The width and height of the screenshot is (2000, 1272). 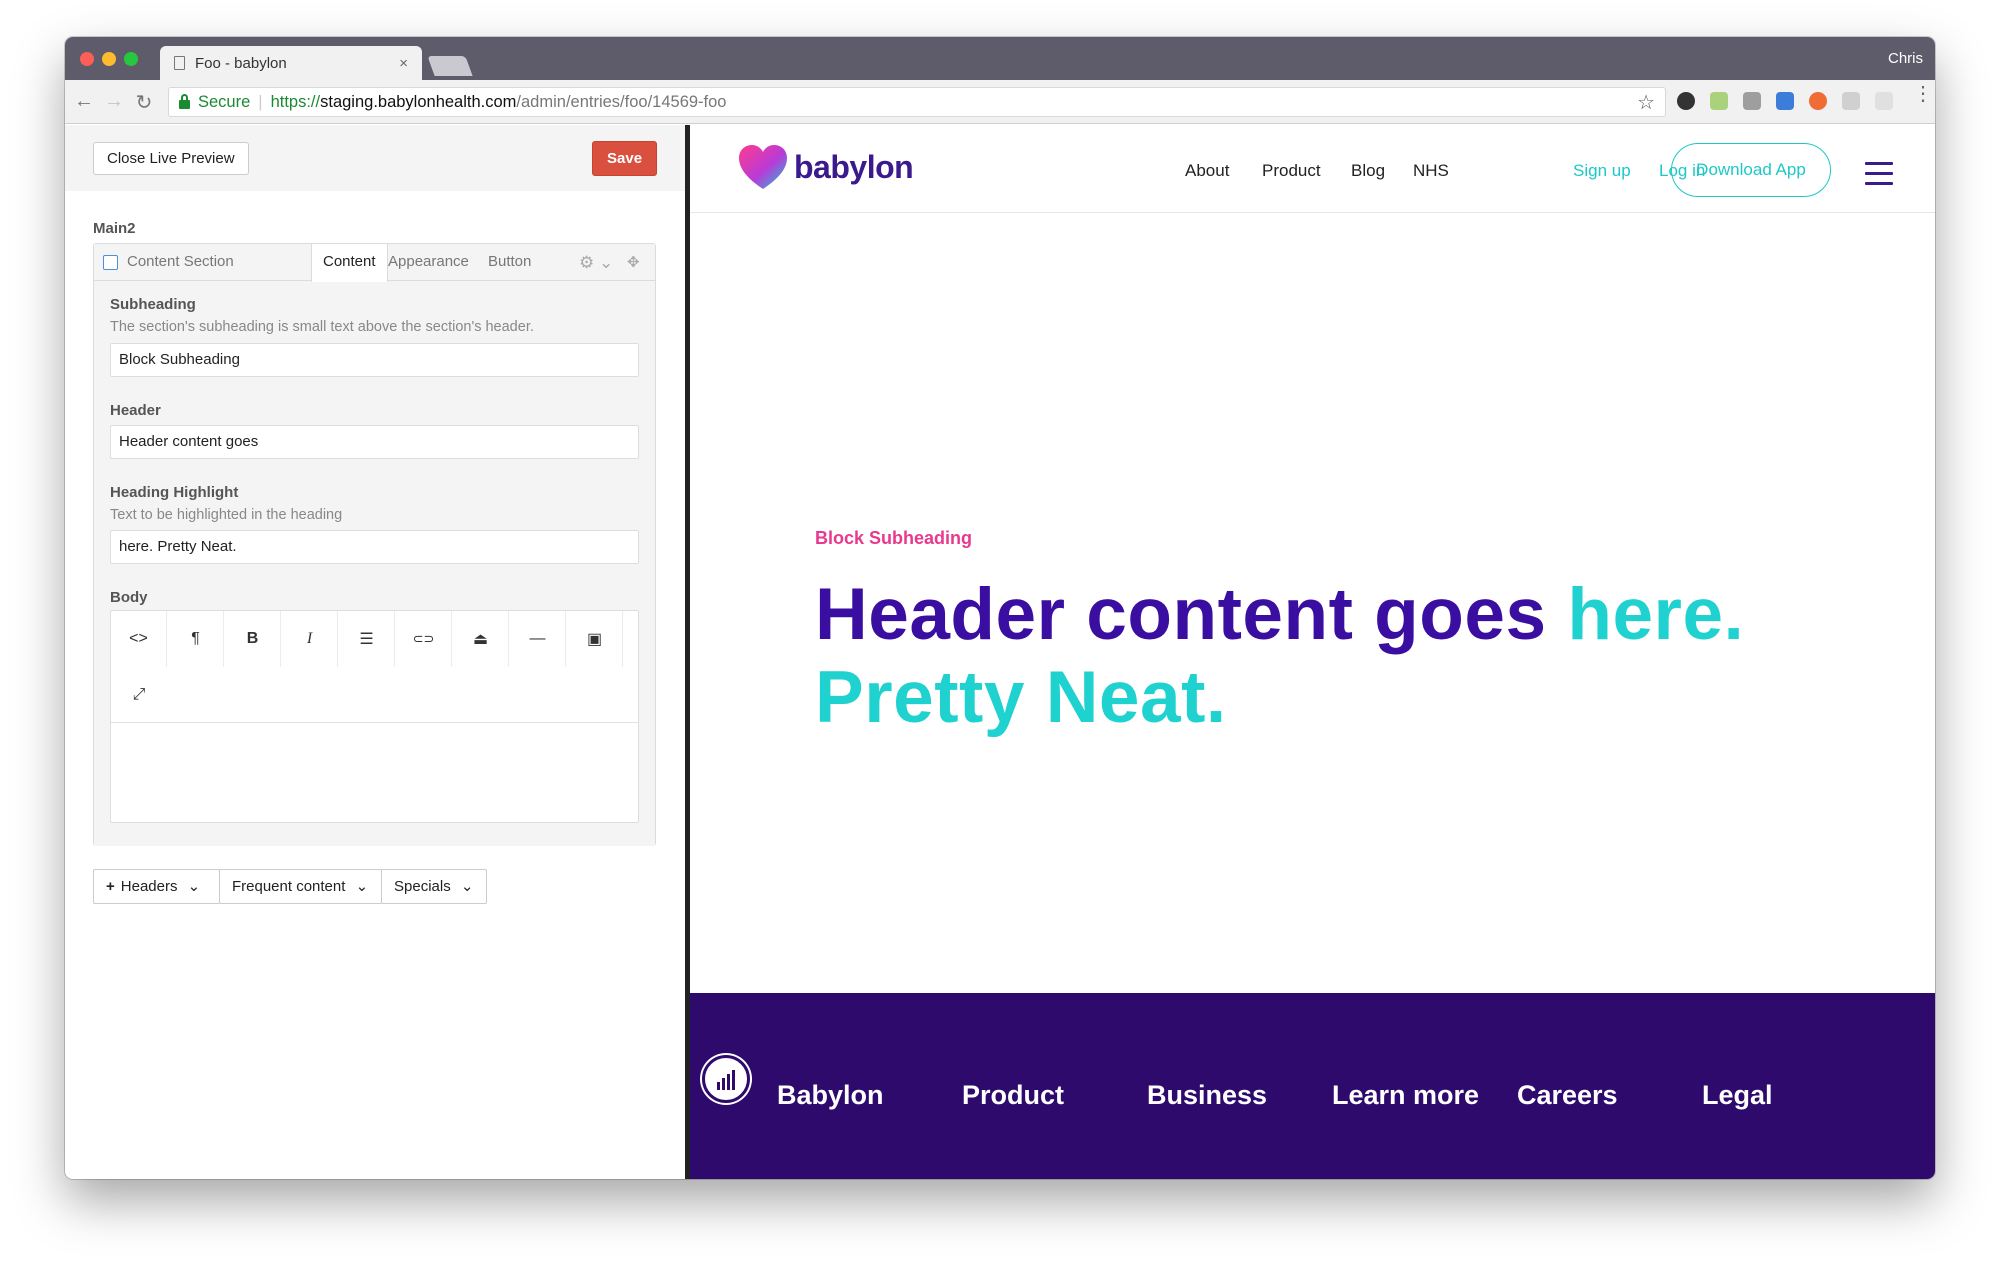 What do you see at coordinates (375, 158) in the screenshot?
I see `editor-header: Close Live Preview Save` at bounding box center [375, 158].